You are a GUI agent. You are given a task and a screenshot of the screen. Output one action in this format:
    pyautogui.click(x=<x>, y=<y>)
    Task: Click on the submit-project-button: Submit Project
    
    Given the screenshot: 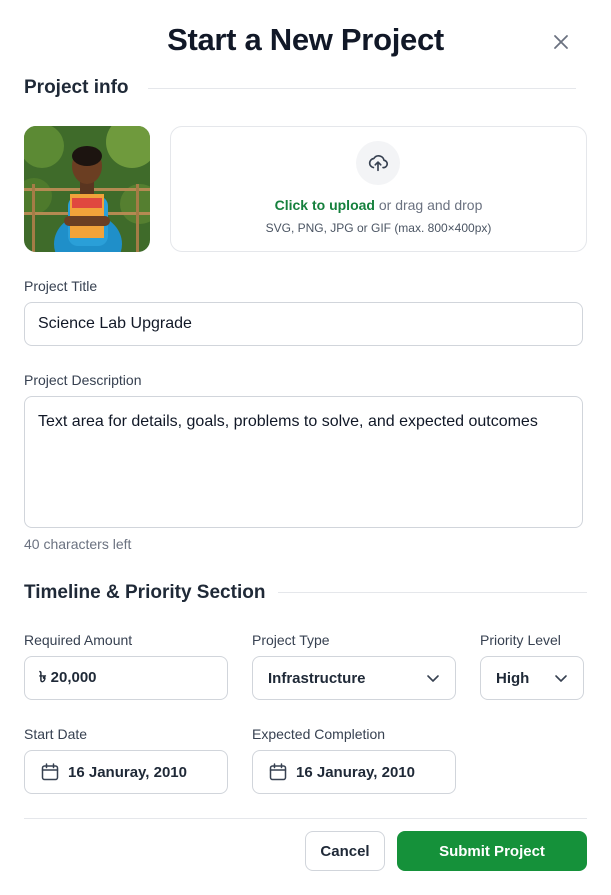 What is the action you would take?
    pyautogui.click(x=492, y=851)
    